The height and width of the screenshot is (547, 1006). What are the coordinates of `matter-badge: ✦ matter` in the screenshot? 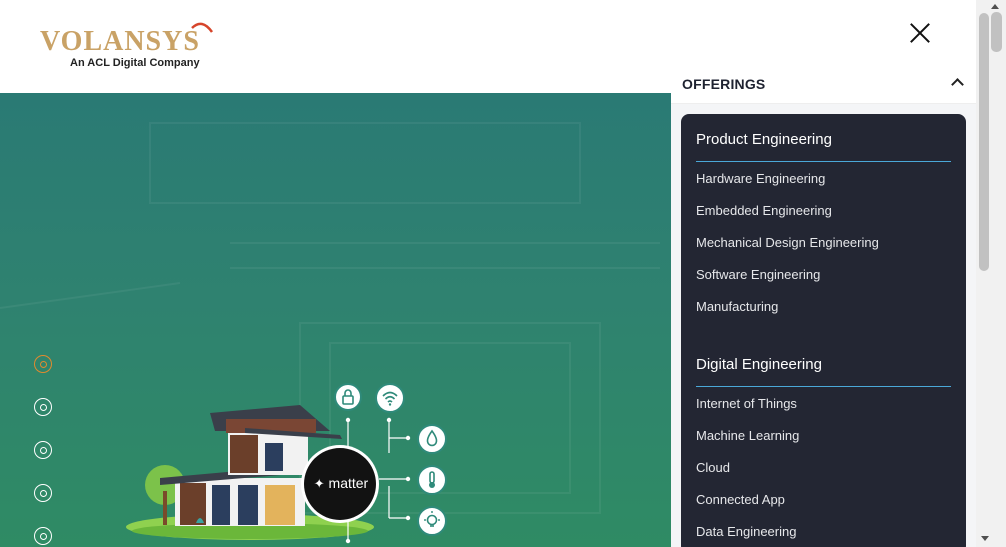 It's located at (341, 483).